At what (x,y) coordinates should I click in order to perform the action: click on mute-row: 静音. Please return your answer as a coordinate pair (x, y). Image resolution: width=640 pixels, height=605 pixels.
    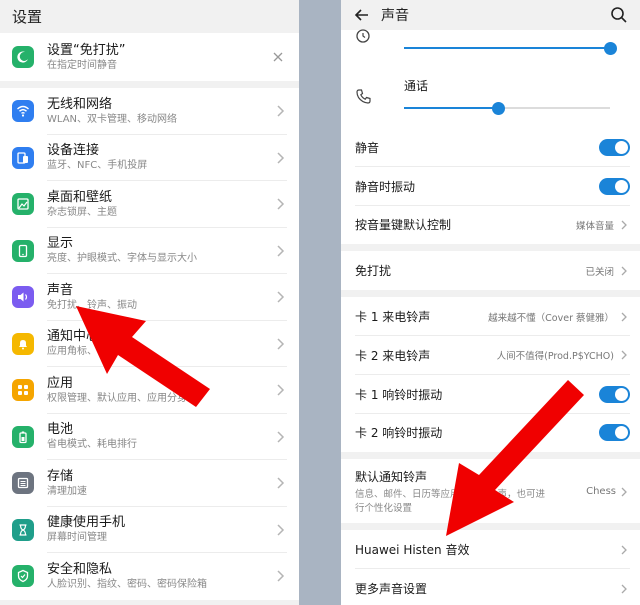
    Looking at the image, I should click on (490, 147).